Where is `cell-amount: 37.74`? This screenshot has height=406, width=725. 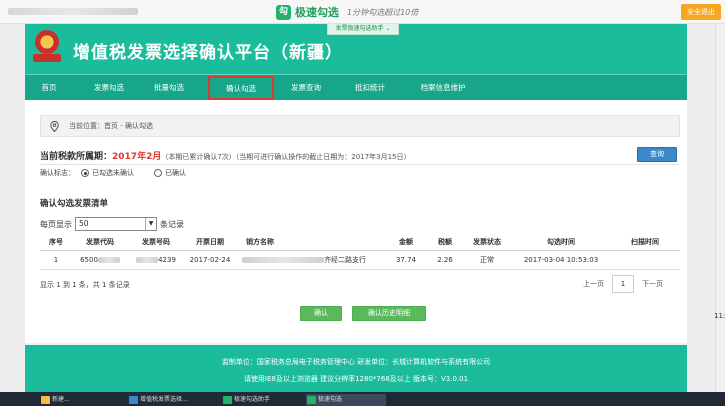 cell-amount: 37.74 is located at coordinates (406, 260).